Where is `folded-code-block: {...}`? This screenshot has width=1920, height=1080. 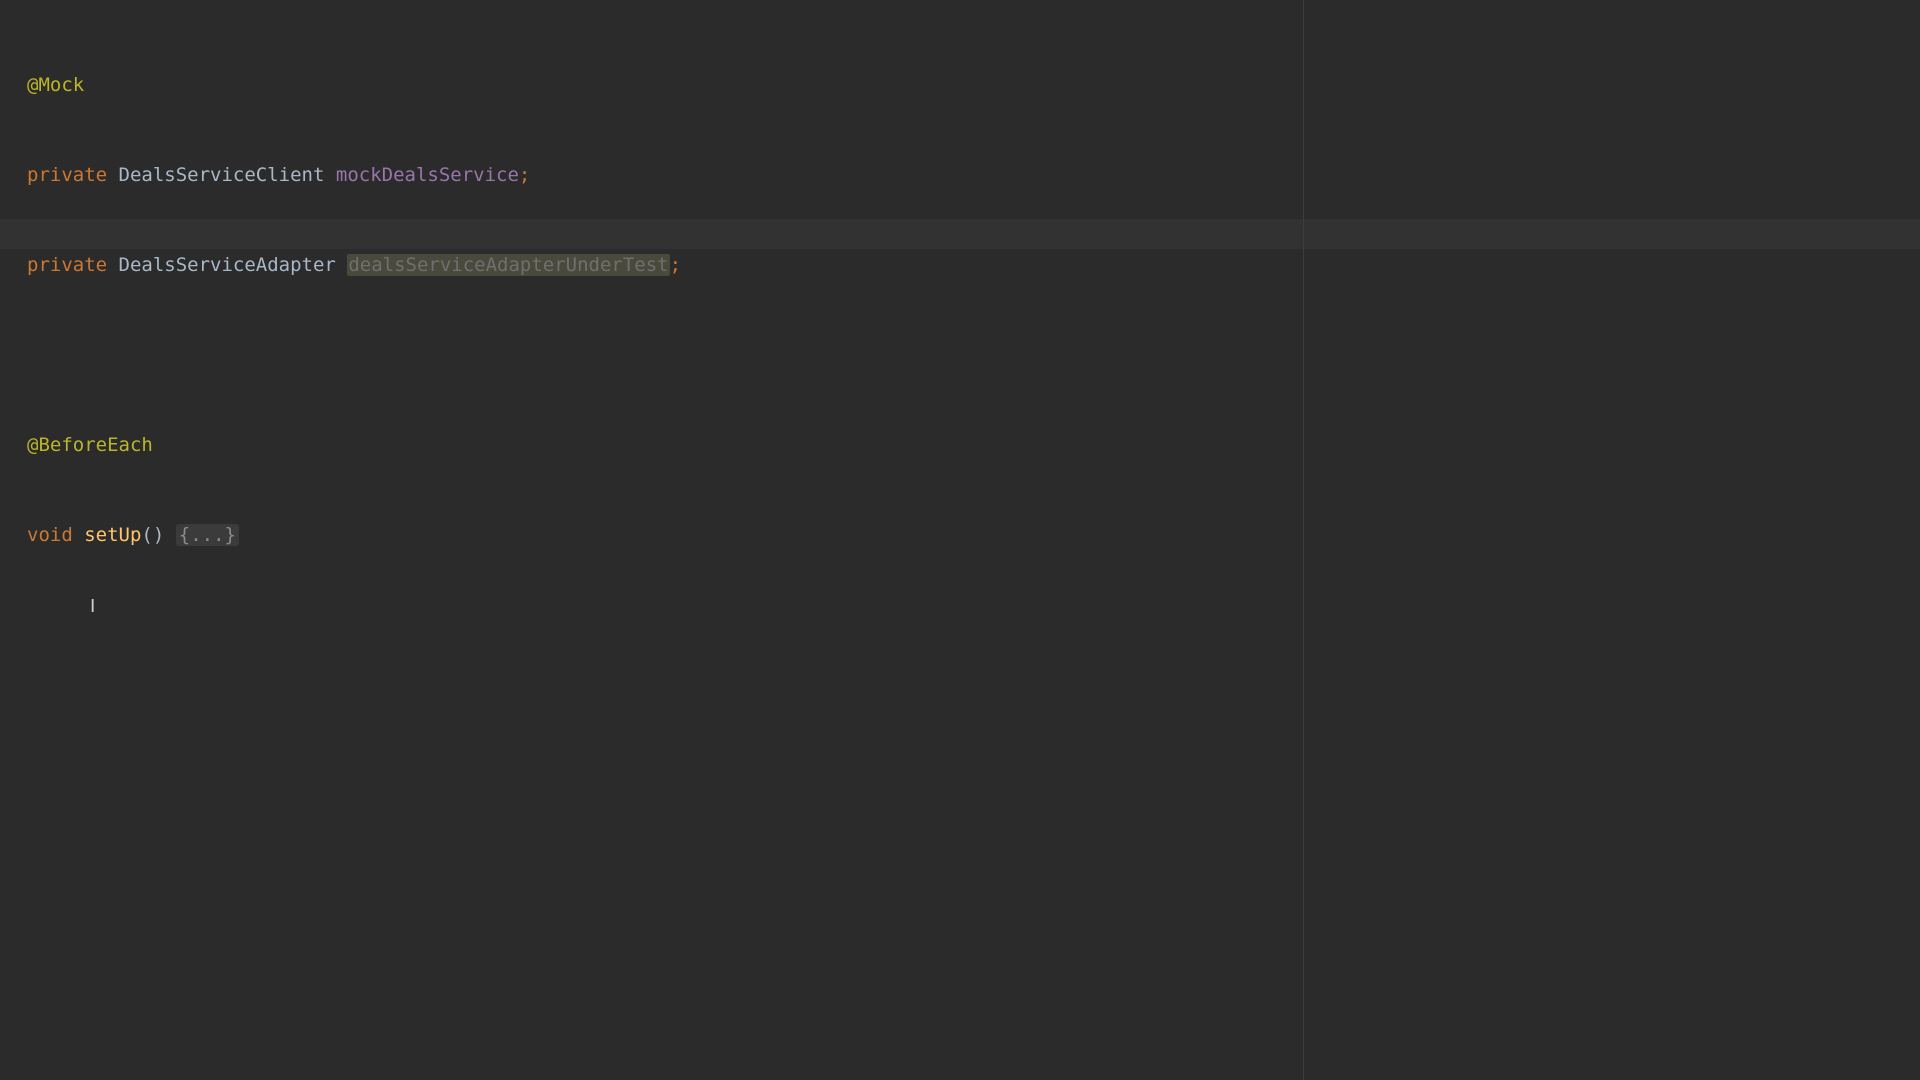 folded-code-block: {...} is located at coordinates (207, 535).